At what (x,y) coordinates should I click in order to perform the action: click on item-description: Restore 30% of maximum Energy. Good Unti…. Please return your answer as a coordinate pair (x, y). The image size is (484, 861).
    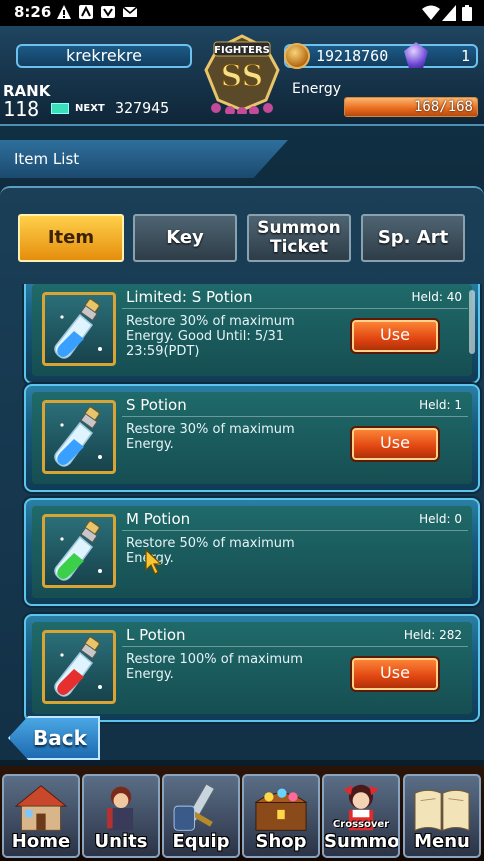
    Looking at the image, I should click on (210, 336).